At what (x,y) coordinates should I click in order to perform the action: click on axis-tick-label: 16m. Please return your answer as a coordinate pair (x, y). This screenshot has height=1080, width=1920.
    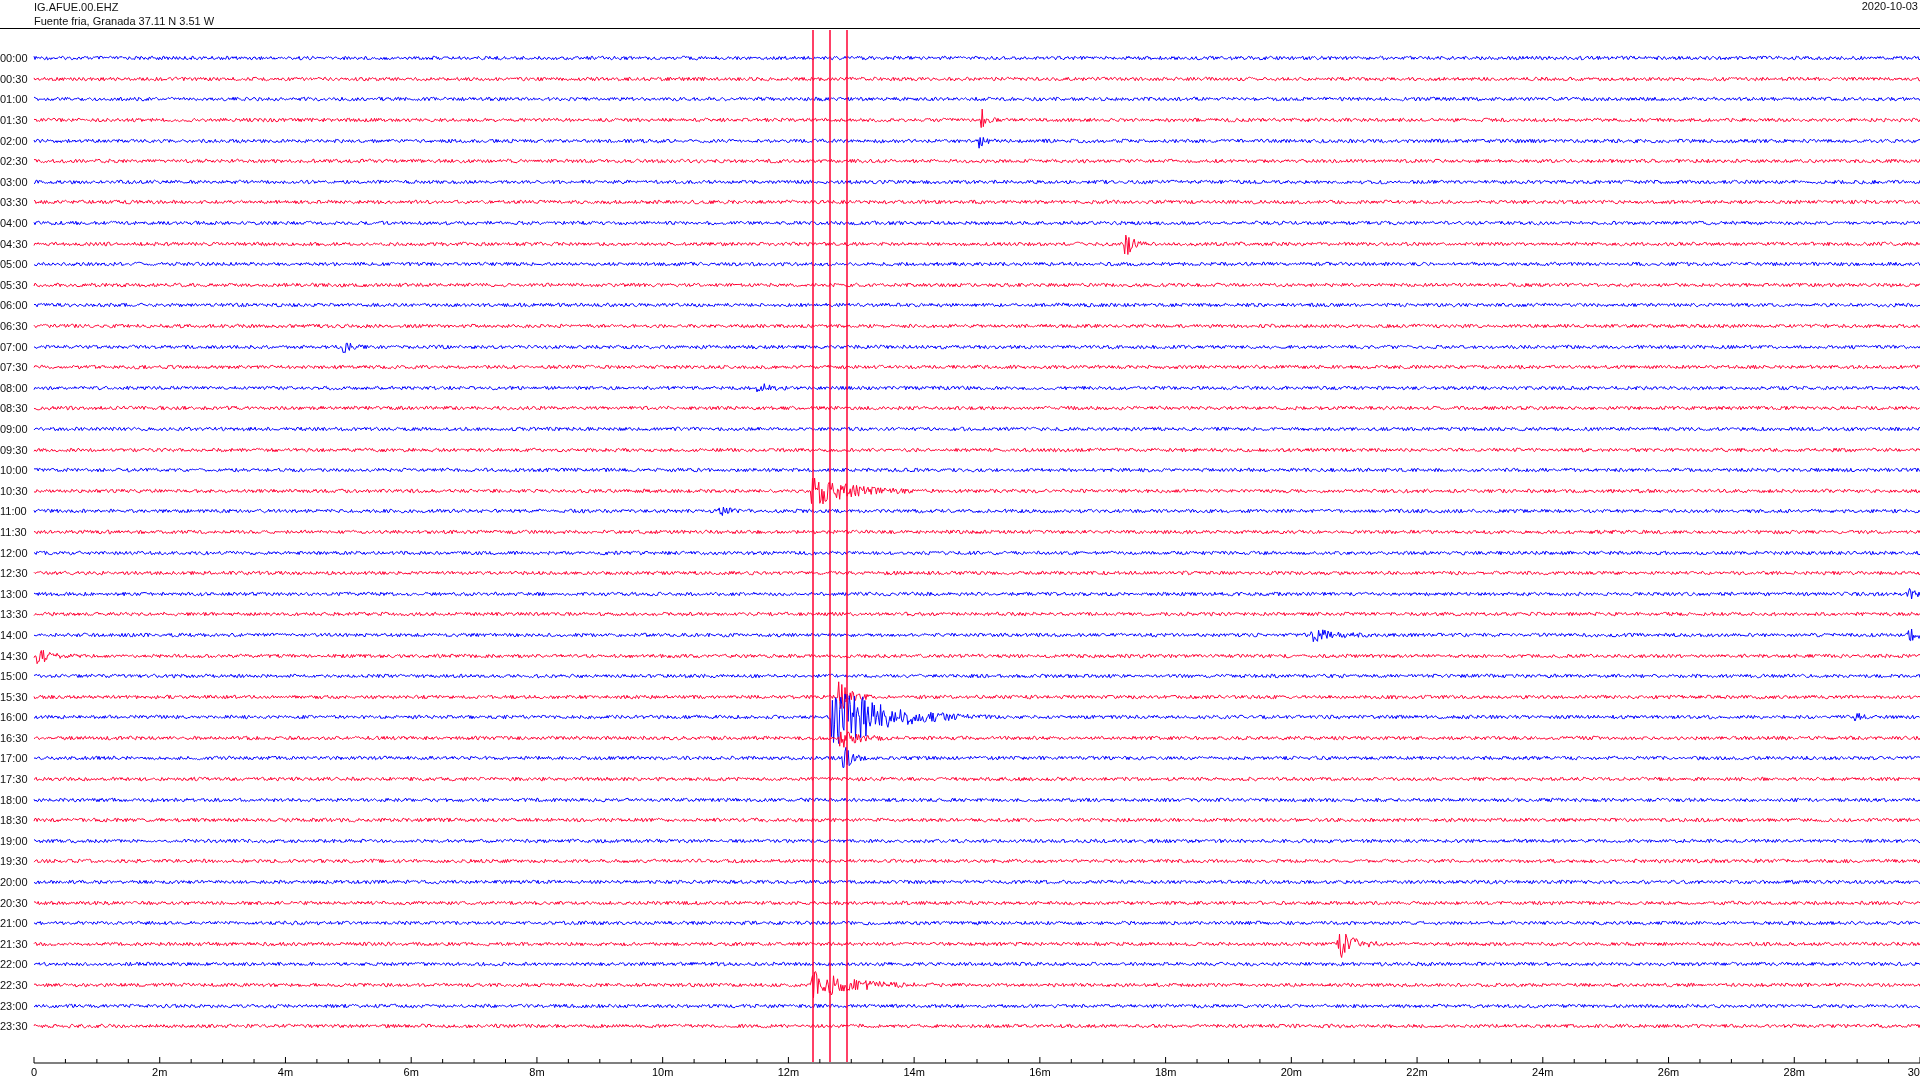
    Looking at the image, I should click on (1040, 1071).